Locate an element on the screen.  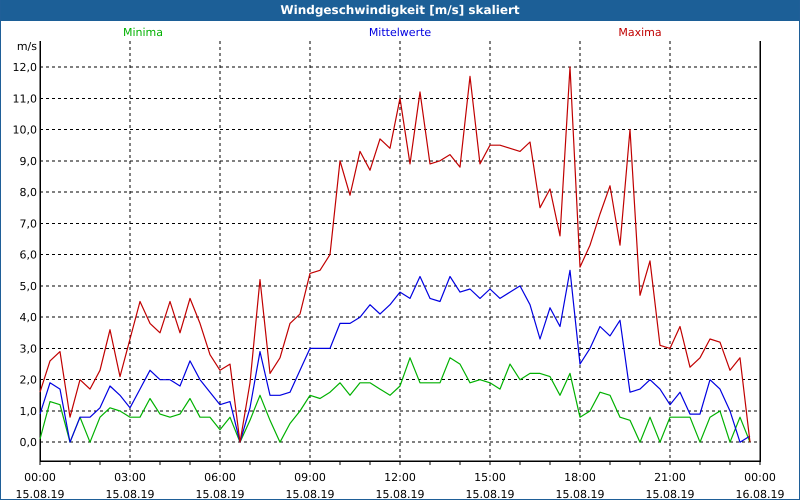
axis-tick-label: 6,0 is located at coordinates (28, 255).